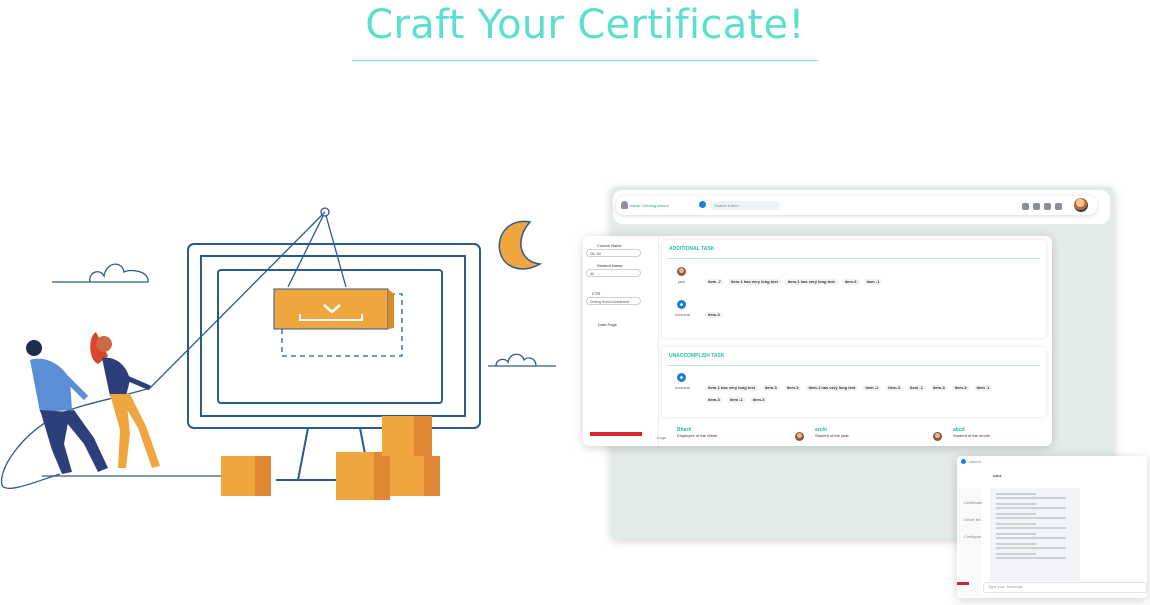  What do you see at coordinates (1047, 207) in the screenshot?
I see `bell-icon` at bounding box center [1047, 207].